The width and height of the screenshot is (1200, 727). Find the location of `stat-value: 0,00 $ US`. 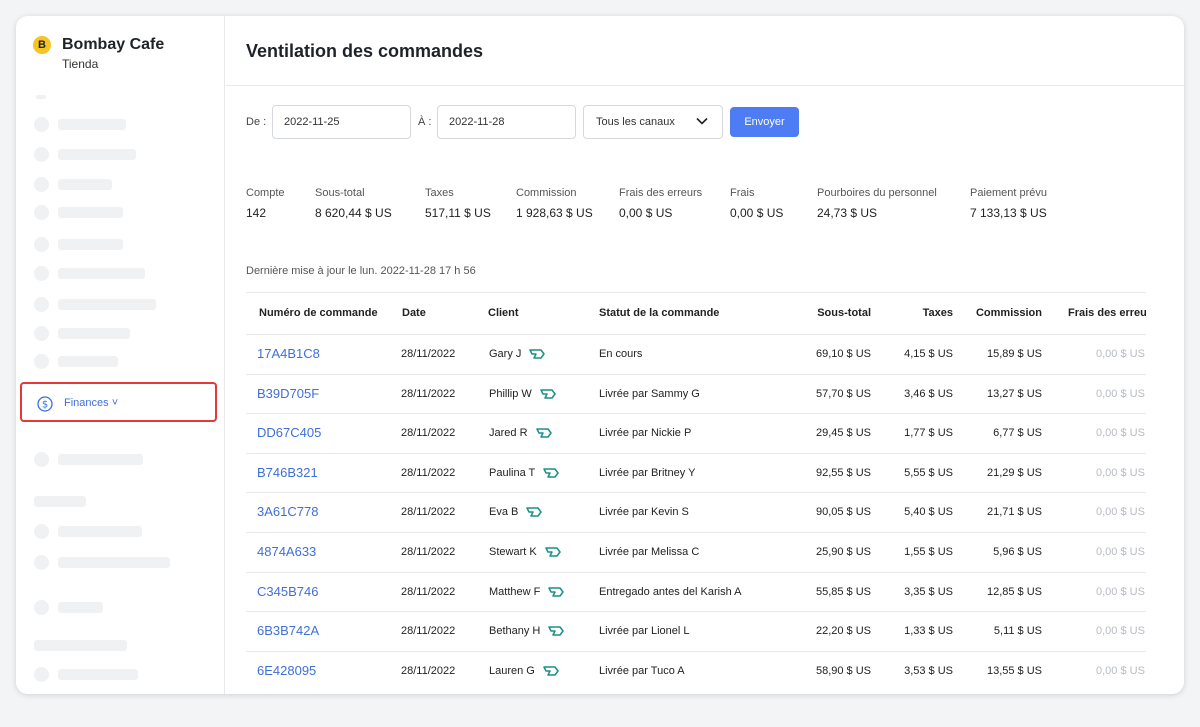

stat-value: 0,00 $ US is located at coordinates (646, 213).